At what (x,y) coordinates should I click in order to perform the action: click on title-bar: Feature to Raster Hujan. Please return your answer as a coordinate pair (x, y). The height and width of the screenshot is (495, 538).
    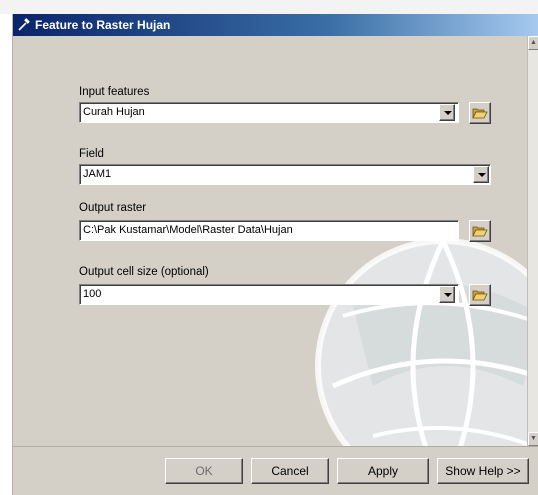
    Looking at the image, I should click on (275, 25).